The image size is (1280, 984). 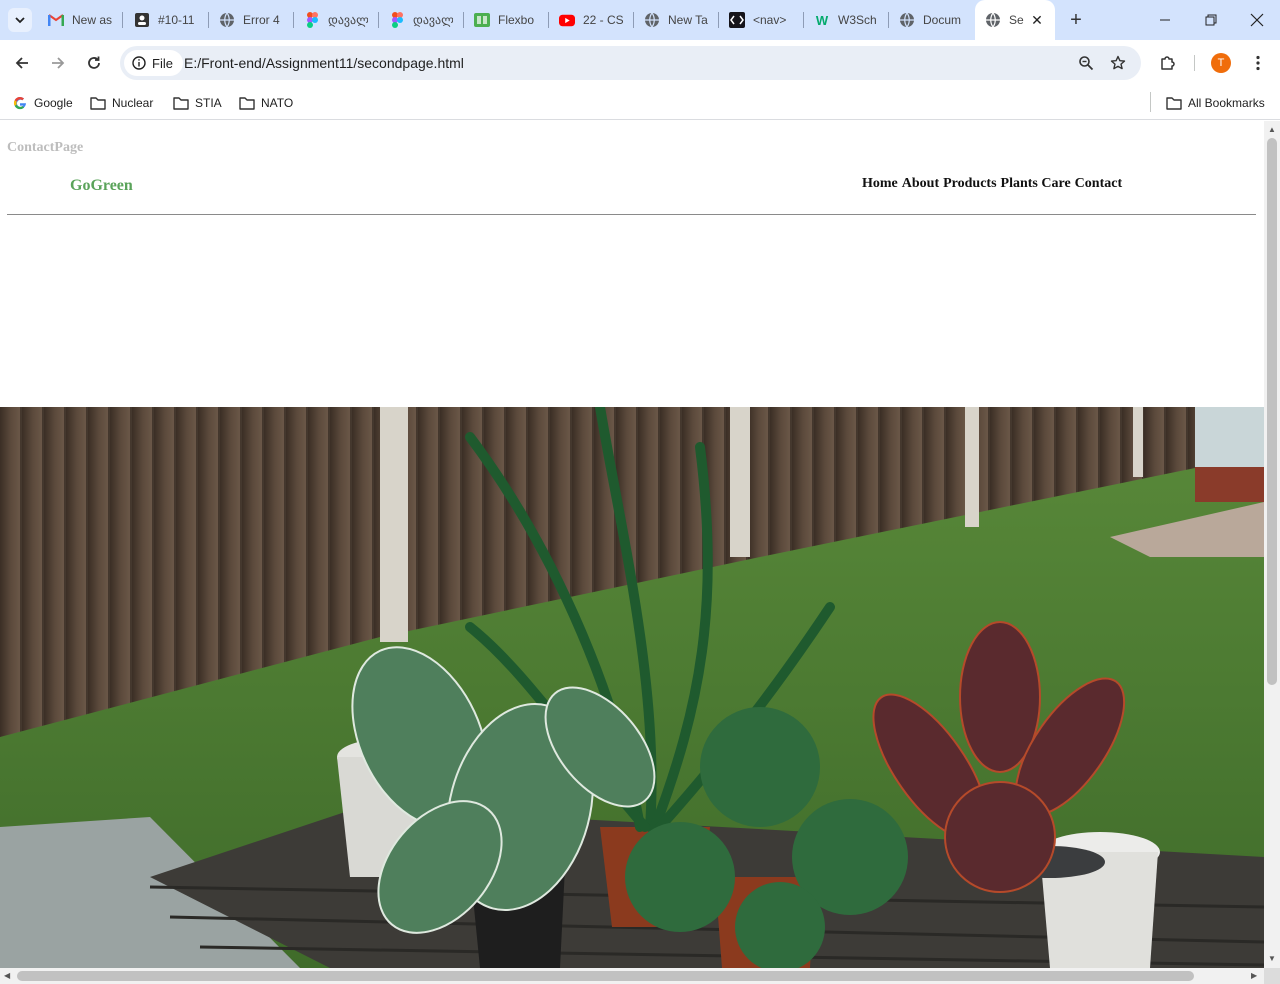 I want to click on tab-flexbox: Flexbo, so click(x=506, y=20).